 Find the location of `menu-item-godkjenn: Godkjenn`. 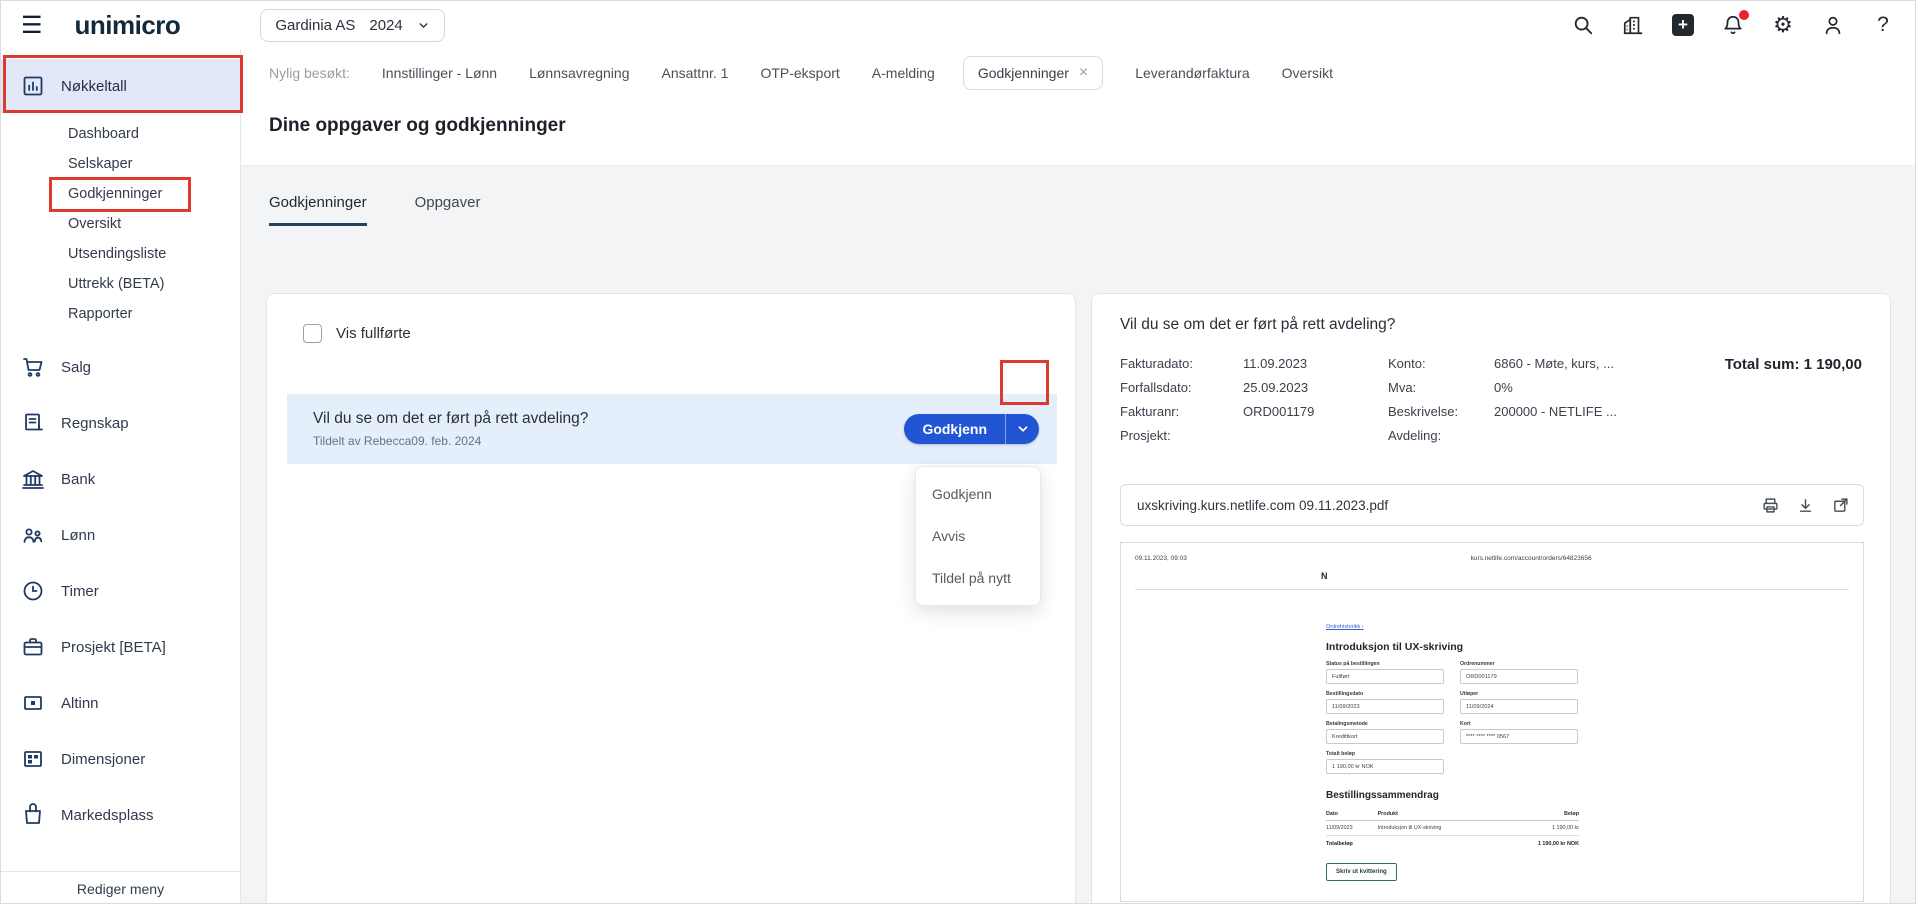

menu-item-godkjenn: Godkjenn is located at coordinates (978, 494).